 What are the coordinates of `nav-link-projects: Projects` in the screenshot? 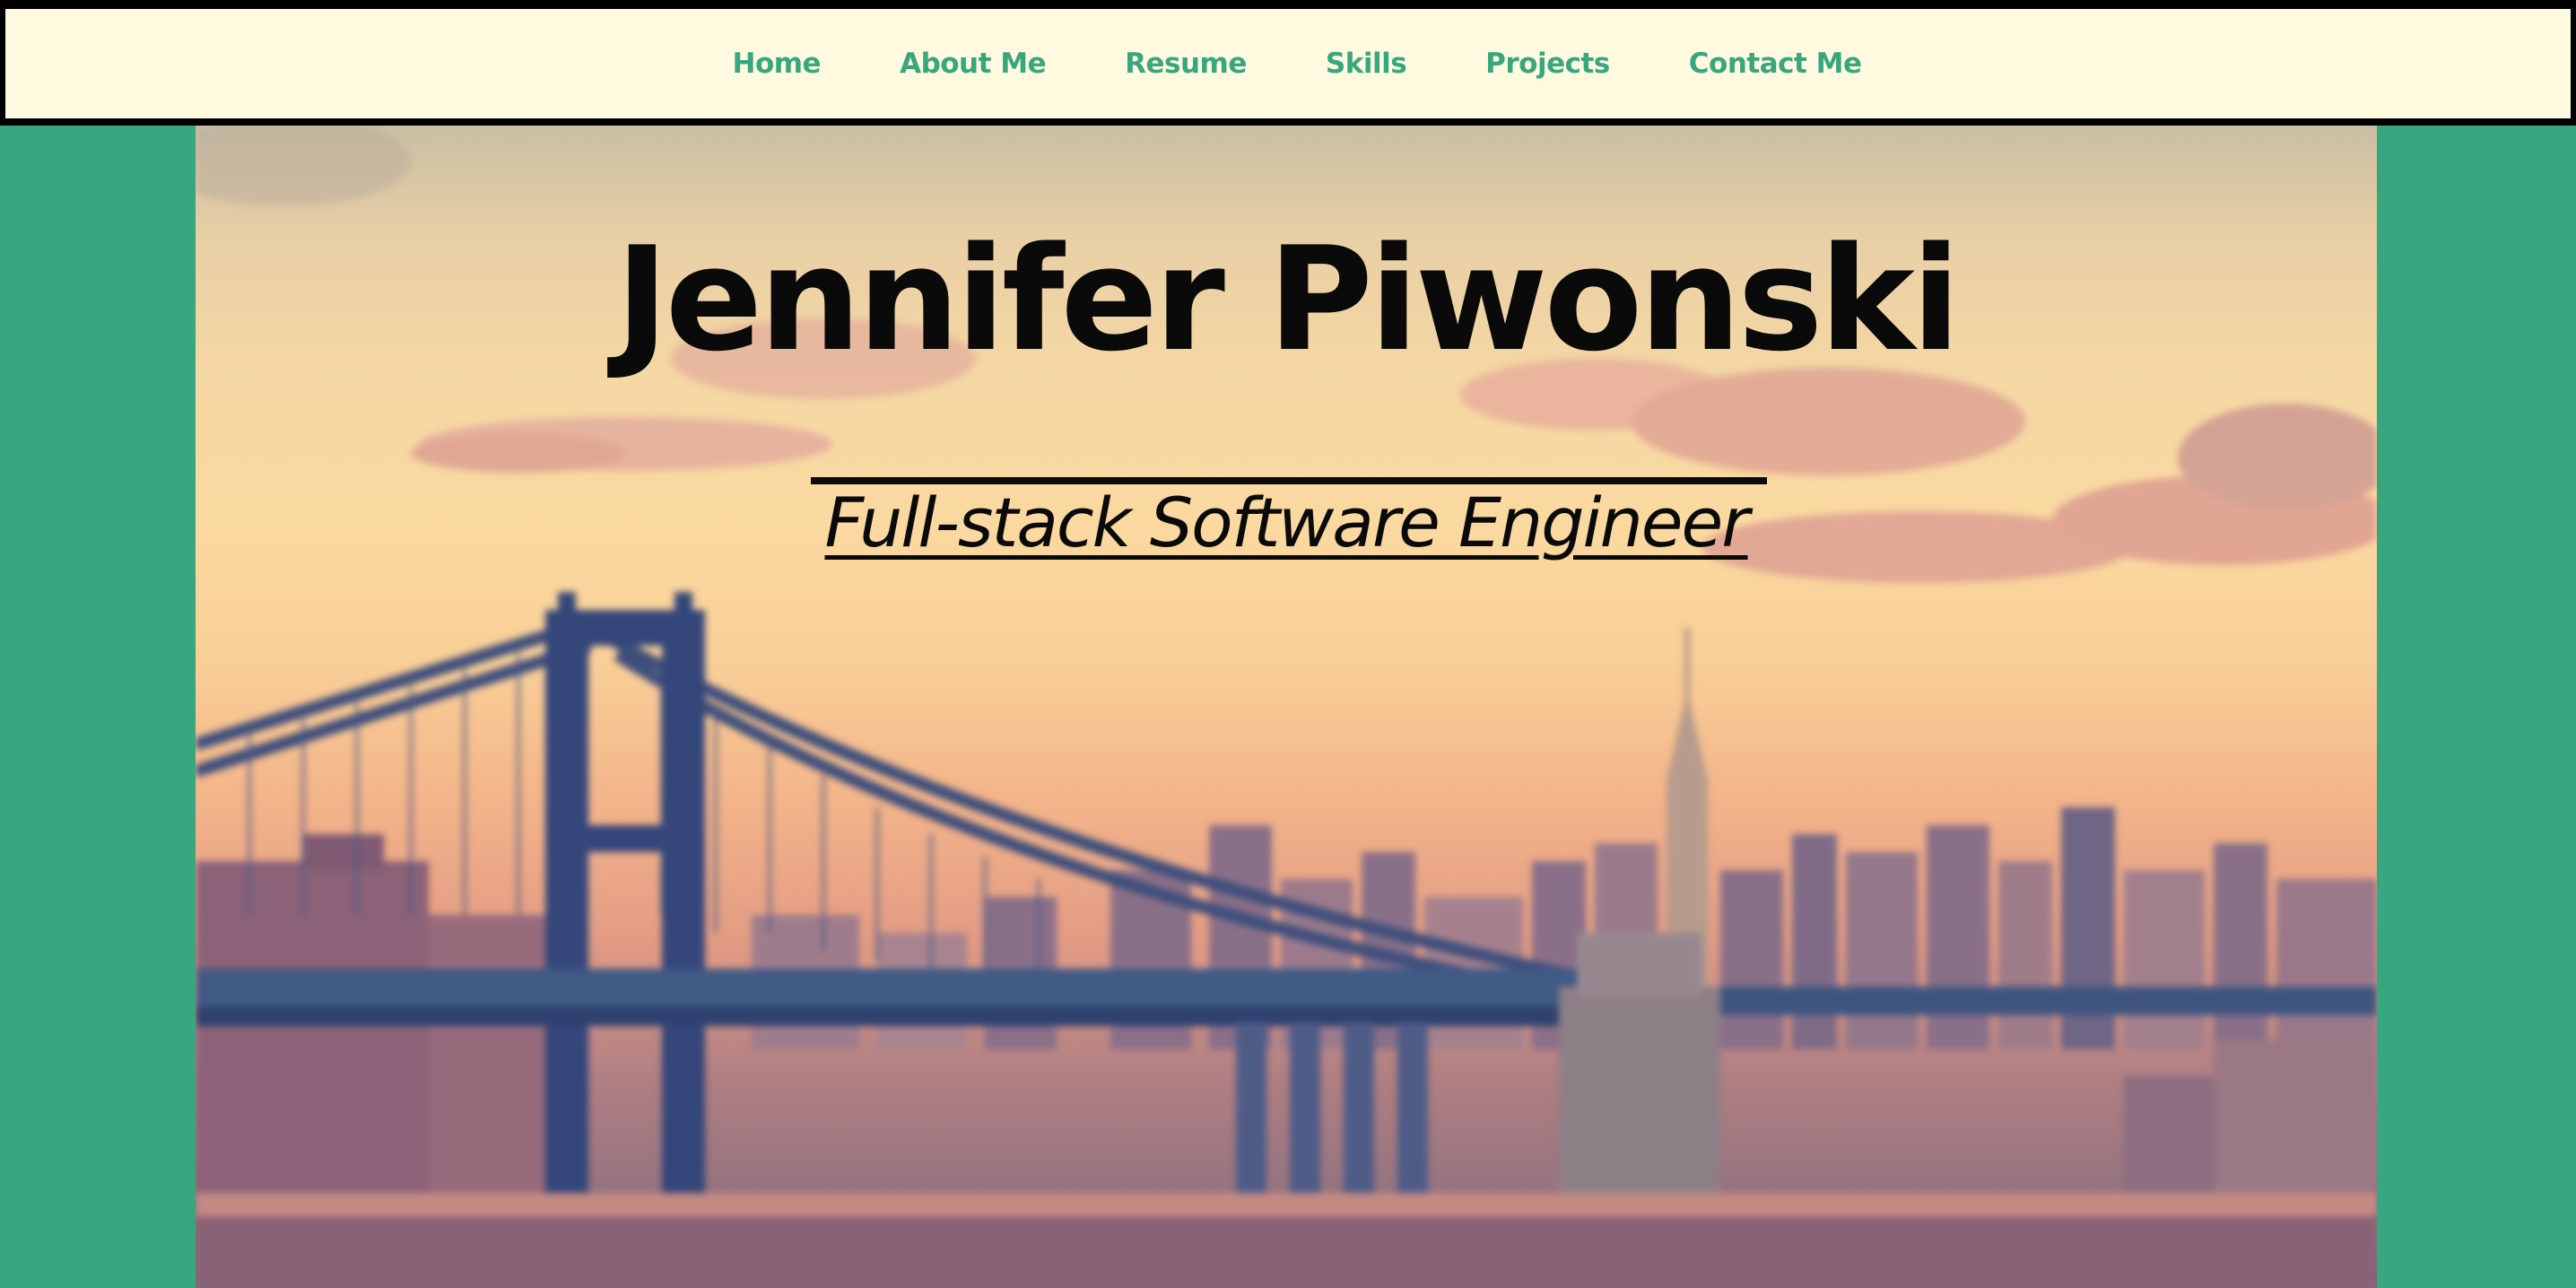 It's located at (1547, 64).